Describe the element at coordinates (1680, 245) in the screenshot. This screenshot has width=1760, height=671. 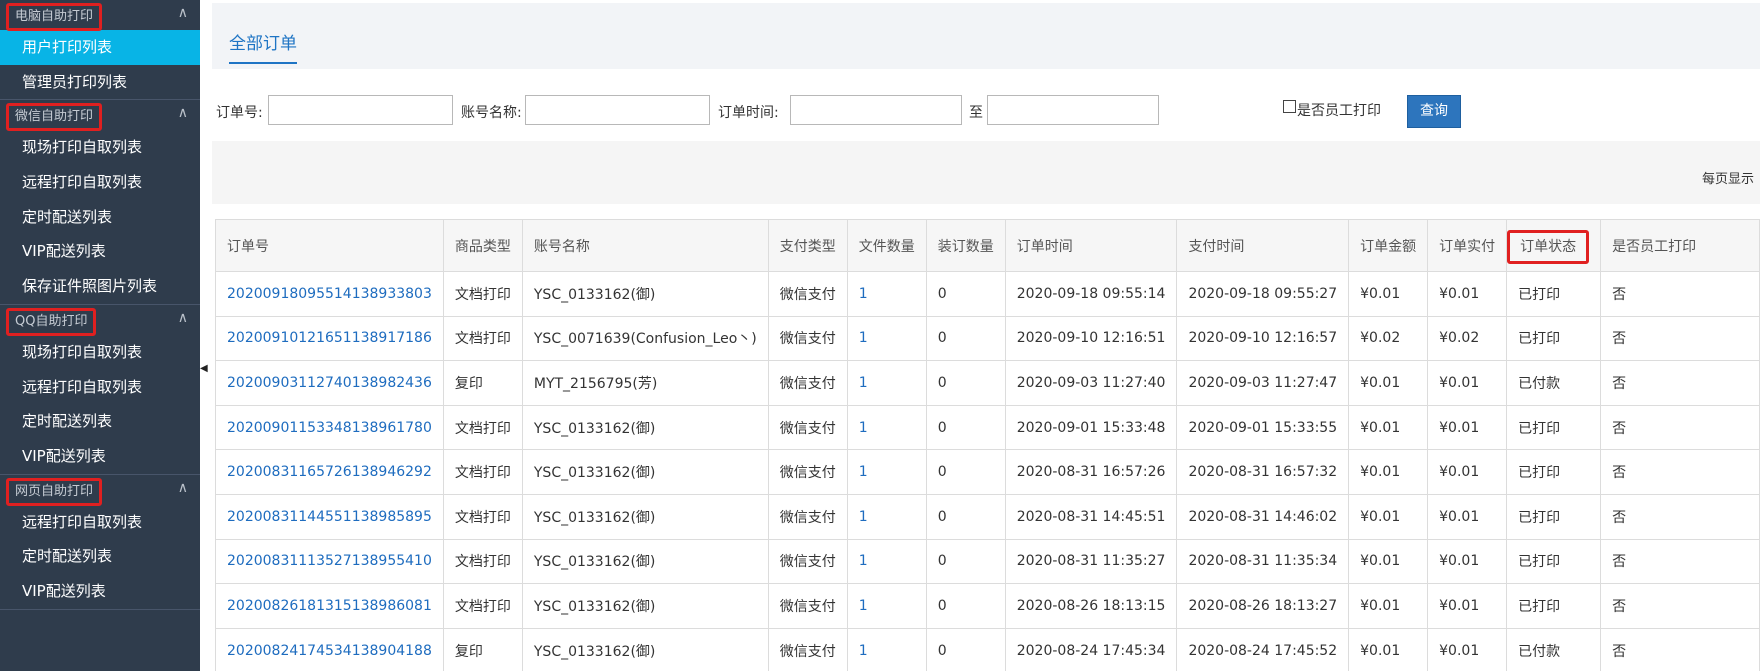
I see `column-header: 是否员工打印` at that location.